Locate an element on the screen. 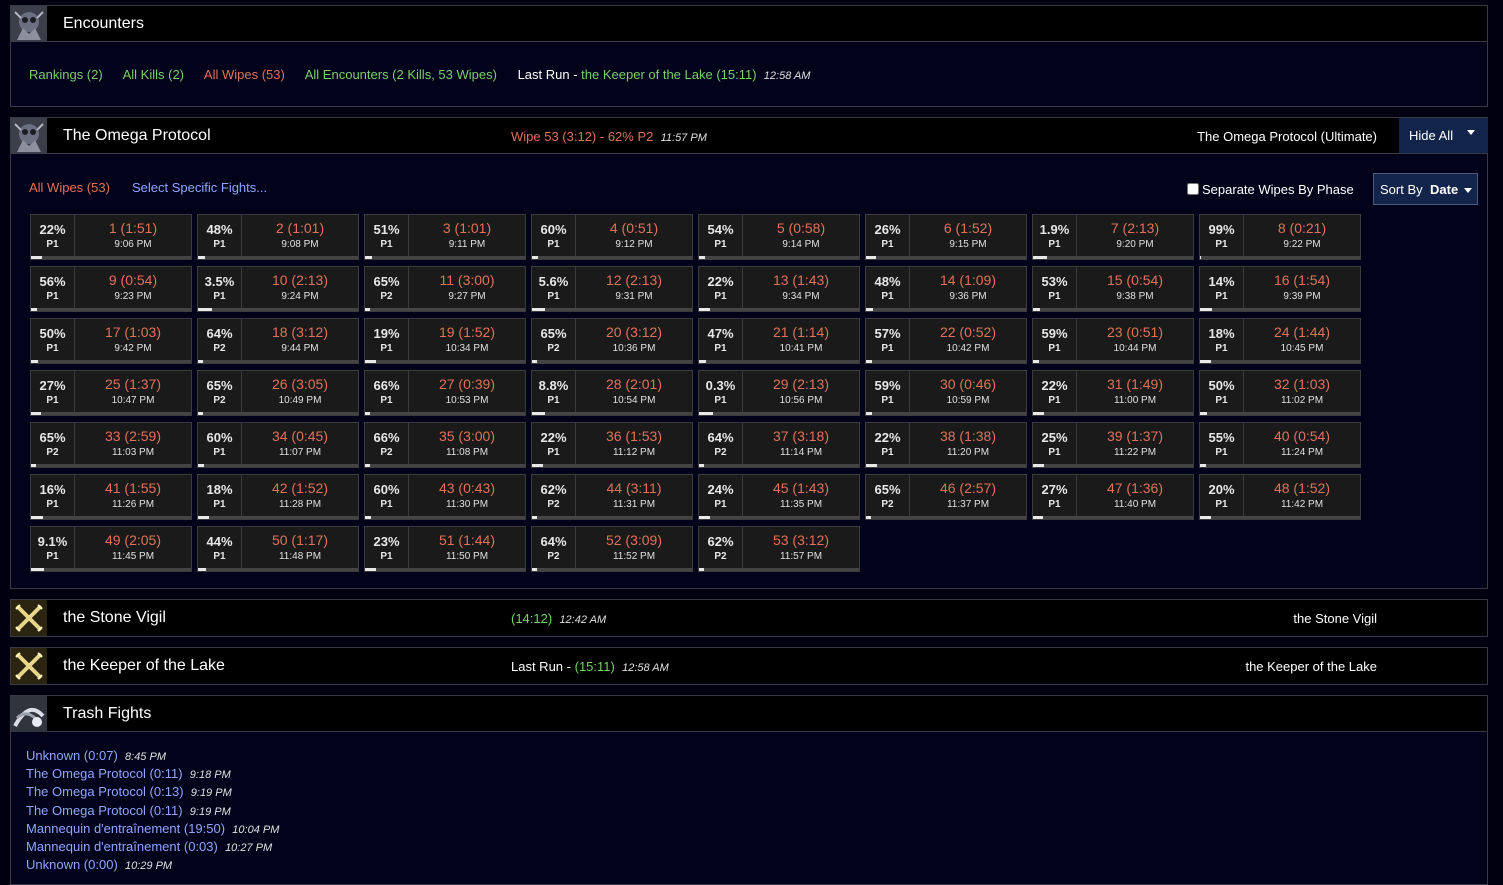 Image resolution: width=1503 pixels, height=885 pixels. wipe-tile: 22% P1 38 (1:38) 11:20 PM is located at coordinates (946, 445).